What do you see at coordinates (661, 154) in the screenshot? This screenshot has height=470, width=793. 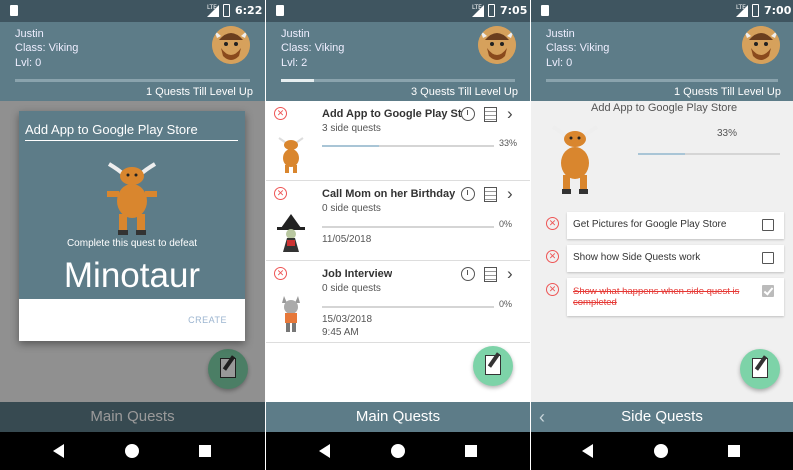 I see `quest-progress-fill` at bounding box center [661, 154].